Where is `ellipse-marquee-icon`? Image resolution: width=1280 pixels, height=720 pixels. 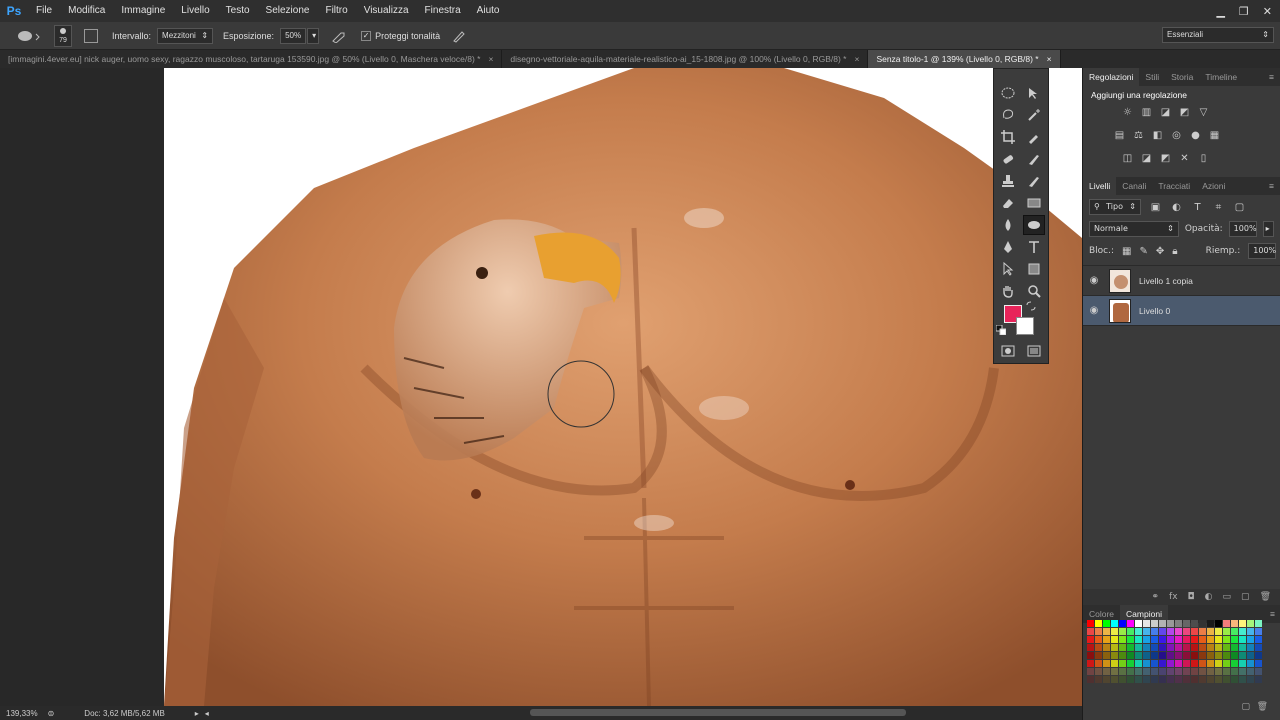 ellipse-marquee-icon is located at coordinates (1008, 93).